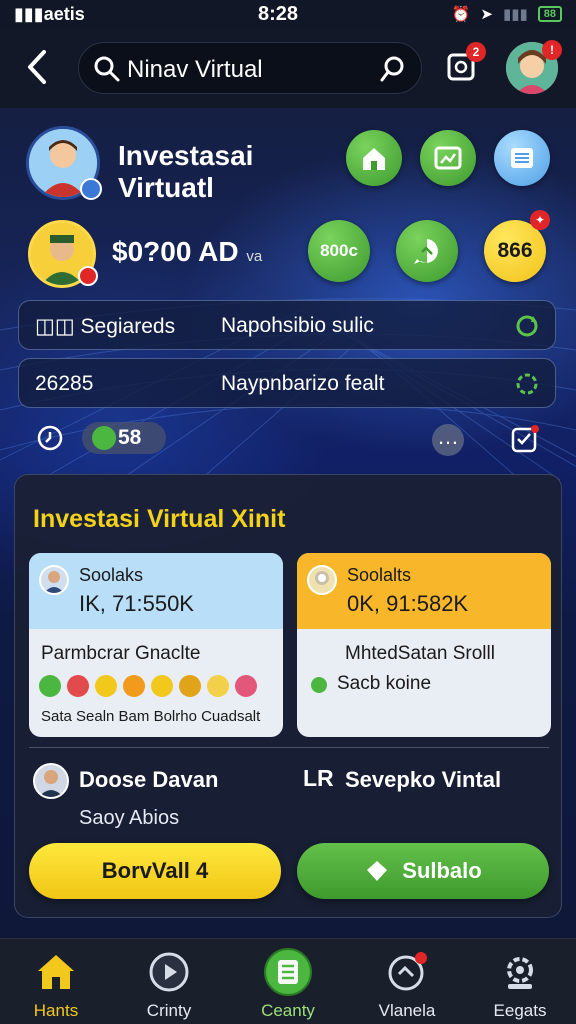 The height and width of the screenshot is (1024, 576). Describe the element at coordinates (540, 220) in the screenshot. I see `coins-badge-icon: ✦` at that location.